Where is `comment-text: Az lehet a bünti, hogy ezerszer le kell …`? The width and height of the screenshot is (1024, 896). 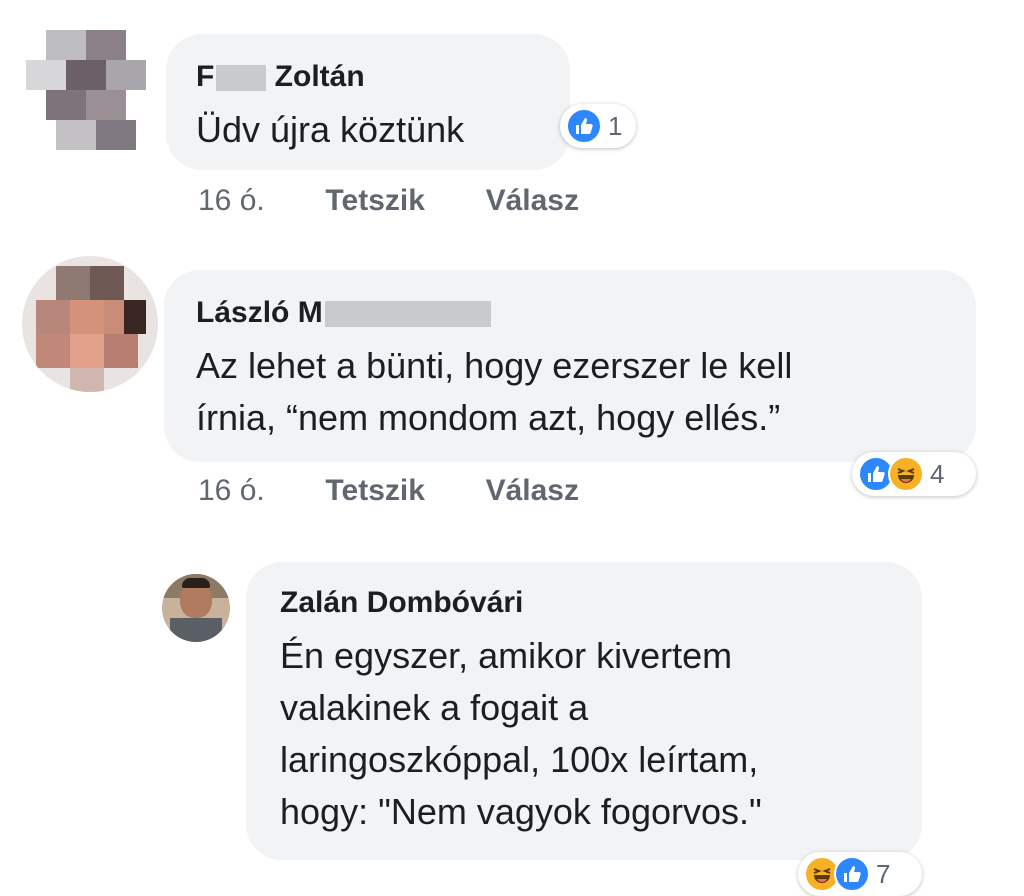 comment-text: Az lehet a bünti, hogy ezerszer le kell … is located at coordinates (494, 392).